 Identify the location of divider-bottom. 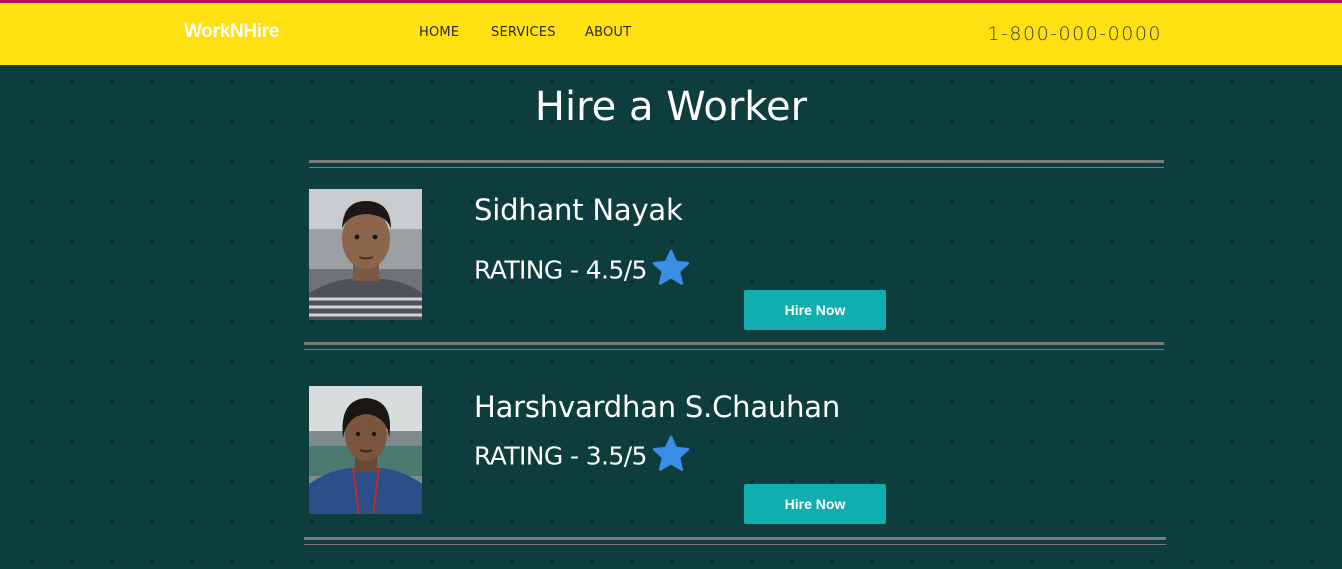
(735, 541).